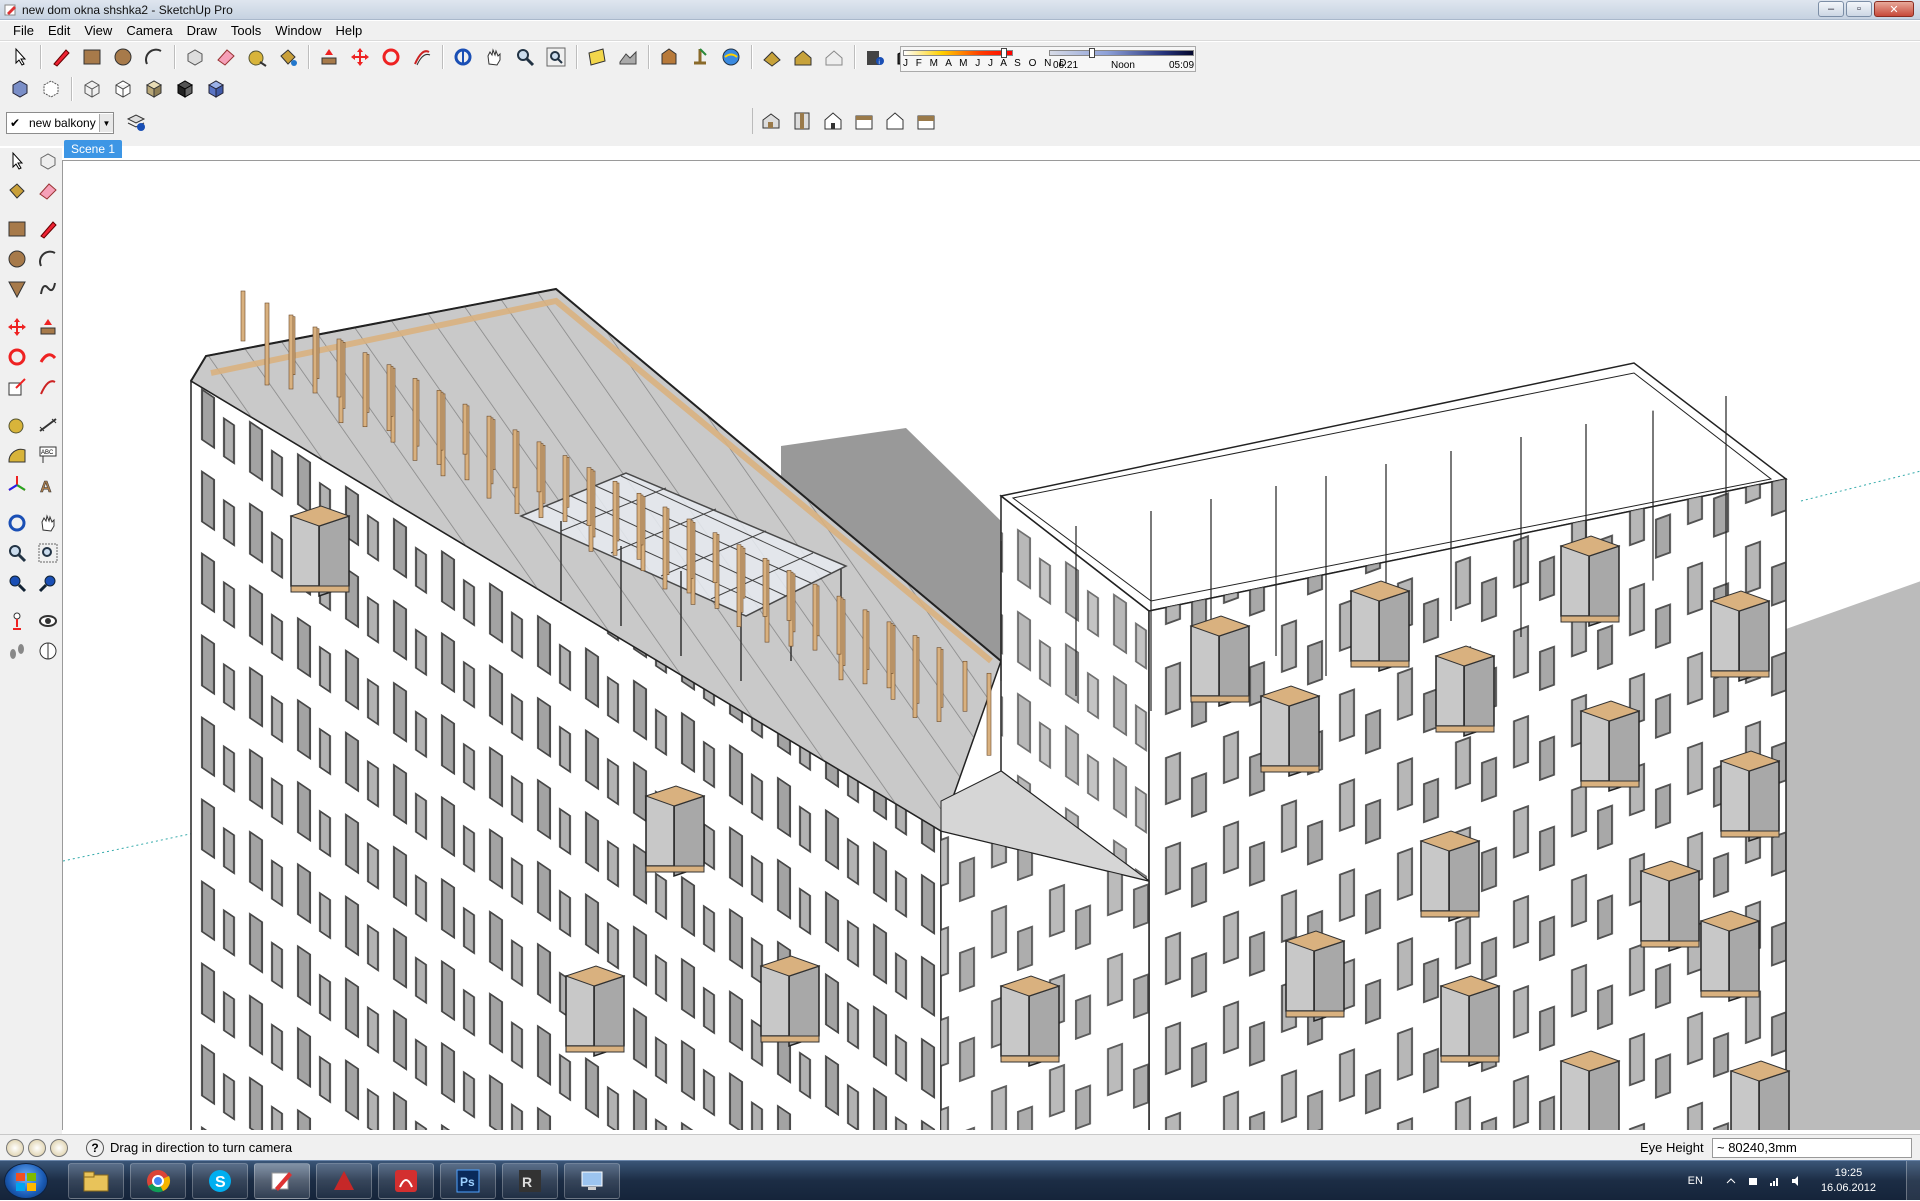 The width and height of the screenshot is (1920, 1201). I want to click on axes-icon, so click(16, 485).